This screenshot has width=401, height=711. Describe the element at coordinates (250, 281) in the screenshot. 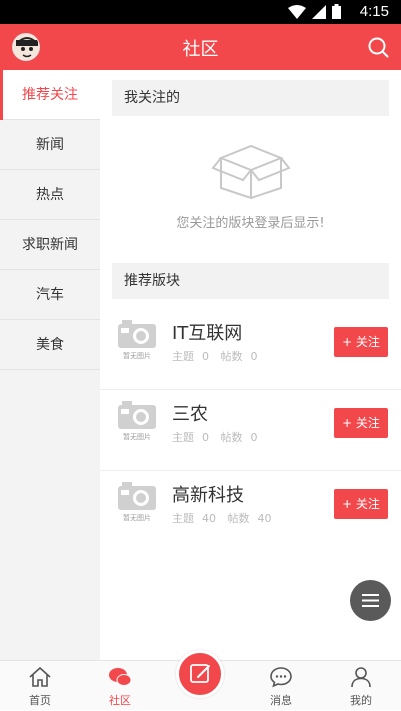

I see `recommended-boards-header: 推荐版块` at that location.